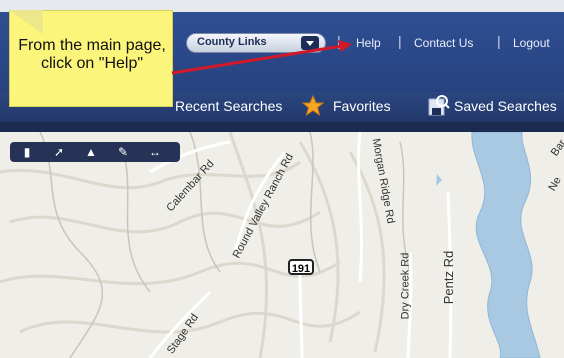 The image size is (564, 358). I want to click on arrowhead, so click(345, 46).